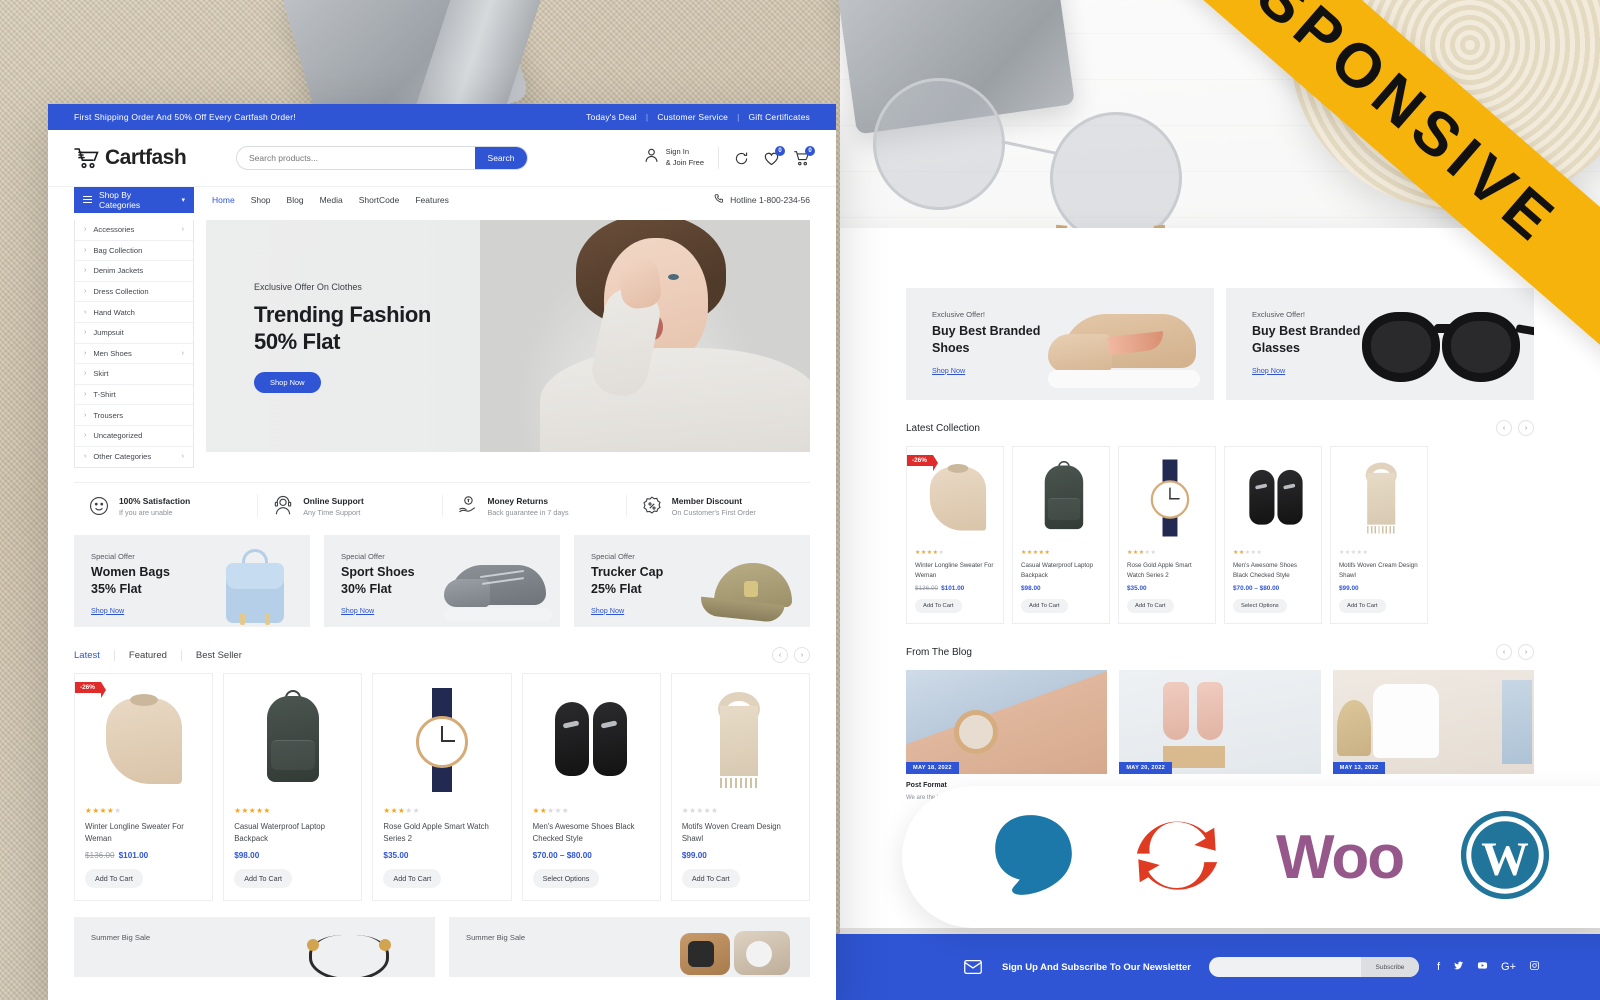 The width and height of the screenshot is (1600, 1000). I want to click on category-item-t-shirt: › T-Shirt, so click(134, 395).